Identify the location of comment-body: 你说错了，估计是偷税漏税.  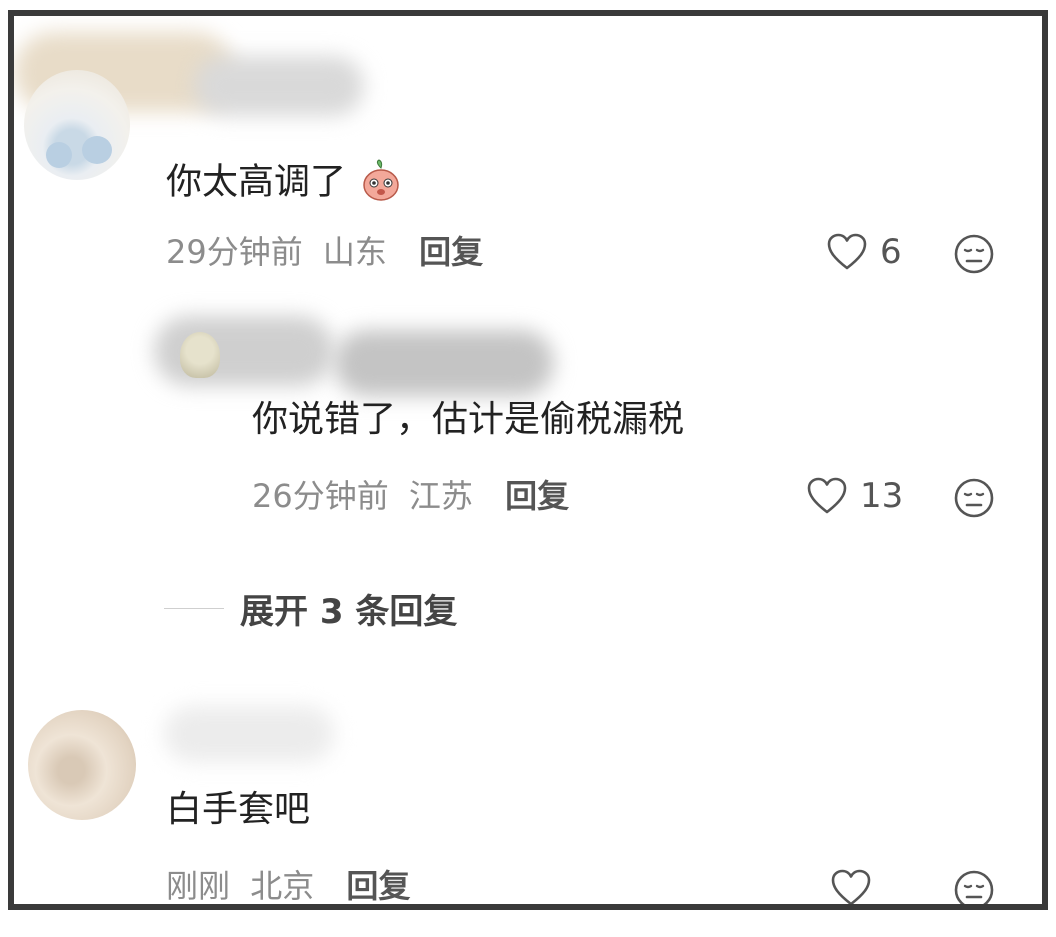
(468, 419).